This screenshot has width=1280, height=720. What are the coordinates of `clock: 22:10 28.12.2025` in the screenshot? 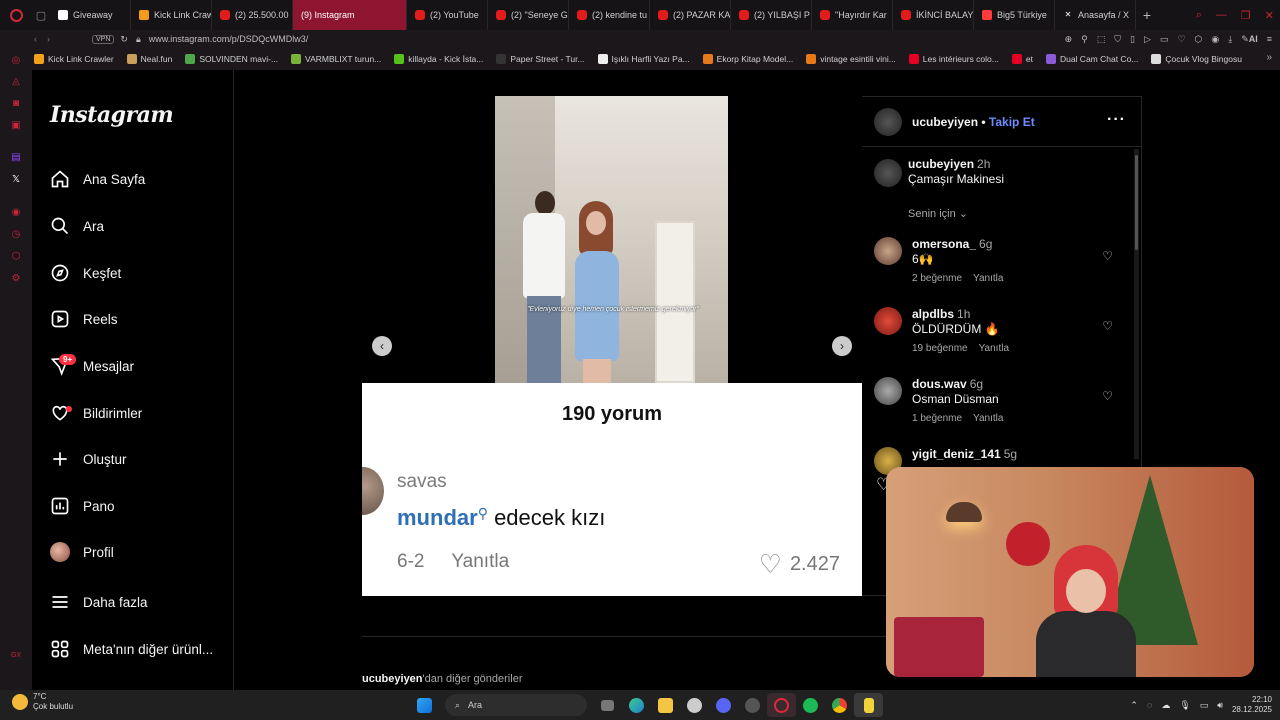 It's located at (1252, 705).